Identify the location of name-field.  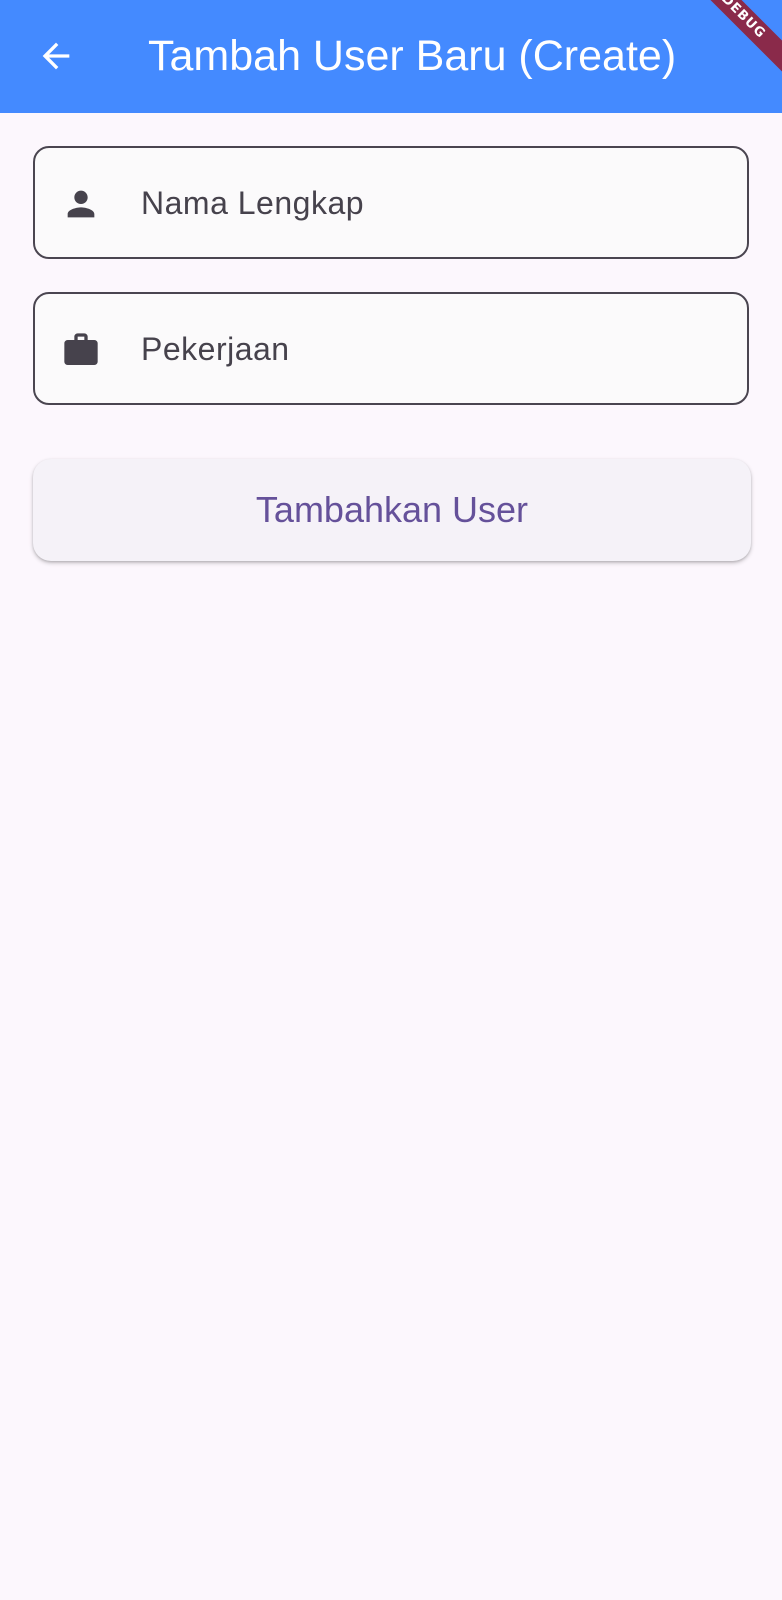
(391, 202).